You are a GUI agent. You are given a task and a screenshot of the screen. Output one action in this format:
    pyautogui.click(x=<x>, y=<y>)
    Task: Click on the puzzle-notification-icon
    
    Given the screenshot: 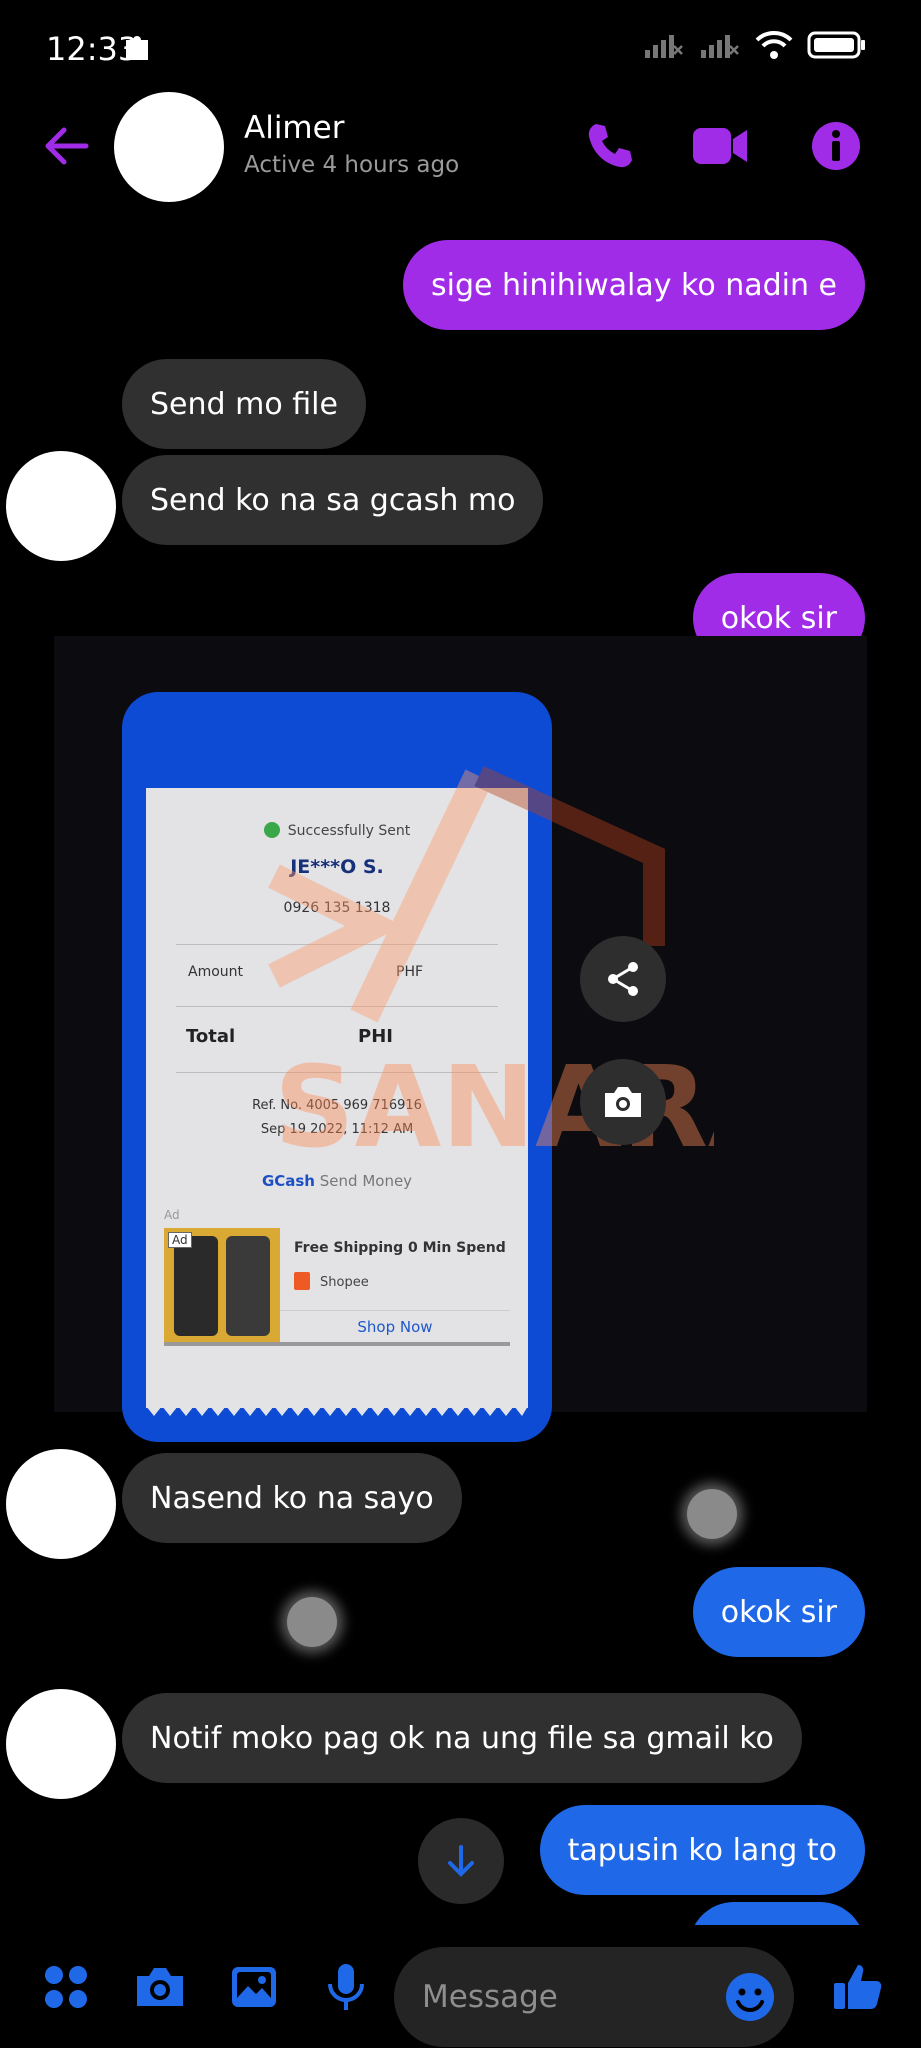 What is the action you would take?
    pyautogui.click(x=137, y=48)
    